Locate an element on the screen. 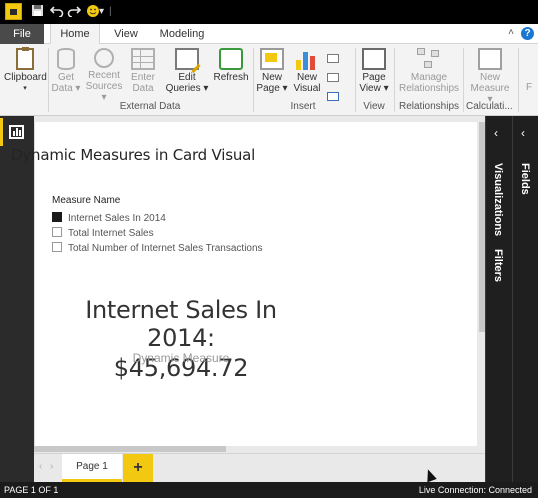  page-view-icon is located at coordinates (374, 59).